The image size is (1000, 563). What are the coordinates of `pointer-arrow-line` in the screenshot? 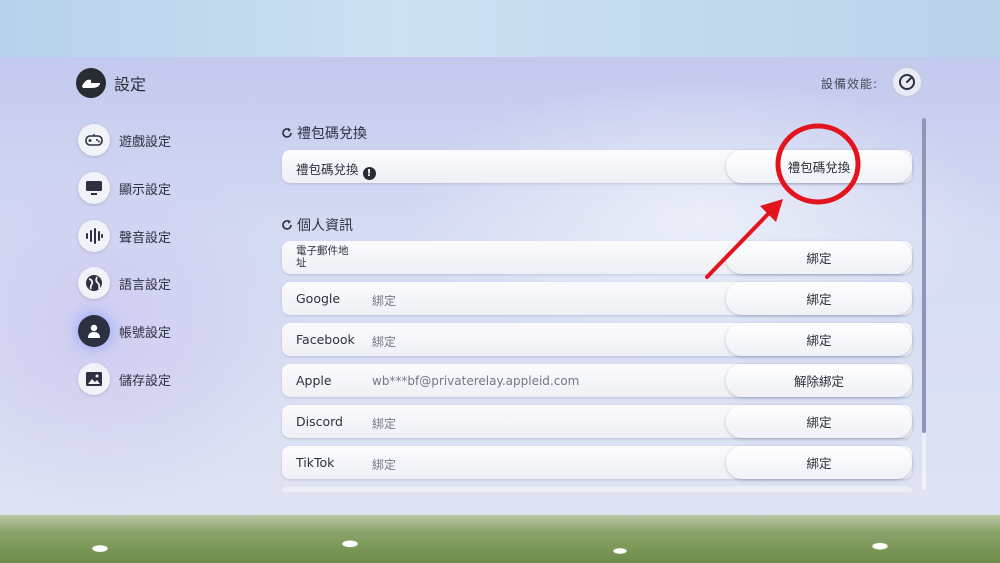 It's located at (738, 244).